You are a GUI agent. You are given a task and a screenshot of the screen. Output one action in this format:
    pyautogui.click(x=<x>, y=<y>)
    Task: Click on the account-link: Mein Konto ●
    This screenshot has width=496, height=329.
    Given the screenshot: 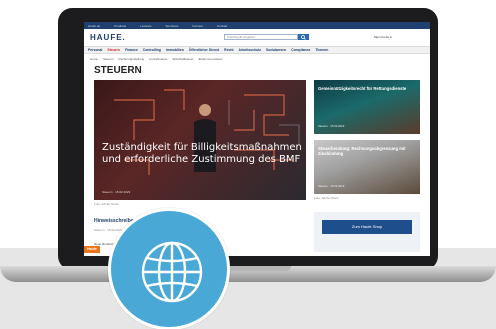 What is the action you would take?
    pyautogui.click(x=383, y=37)
    